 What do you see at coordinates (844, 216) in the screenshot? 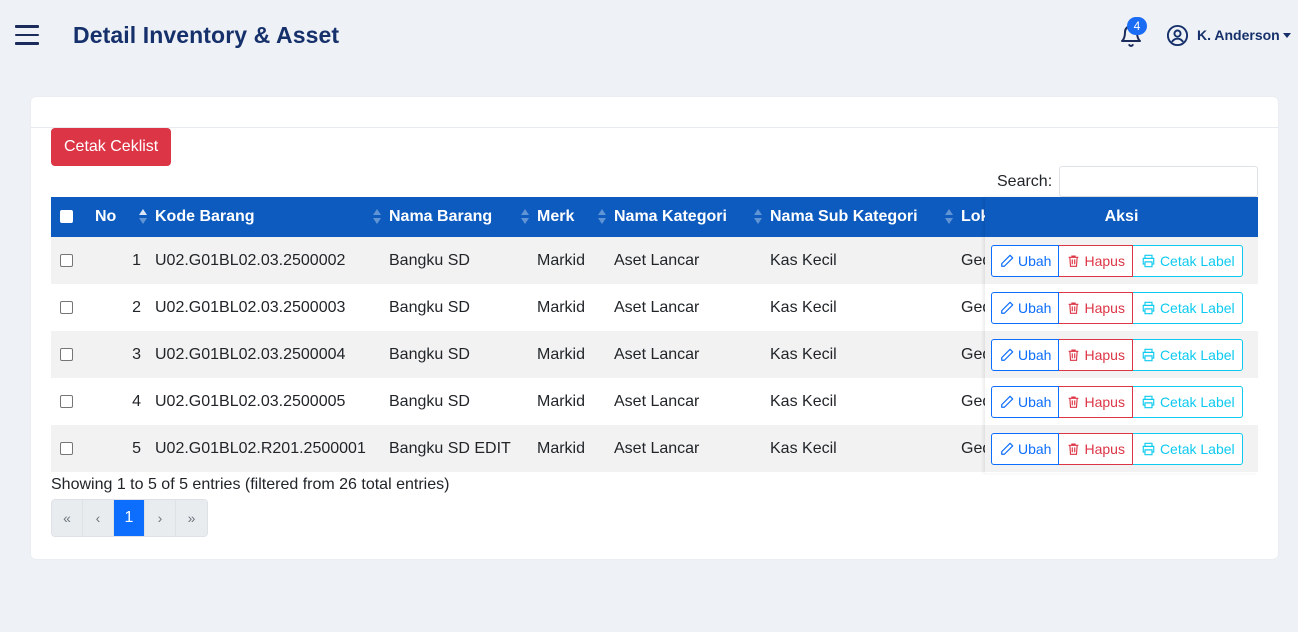
I see `column-label: Nama Sub Kategori` at bounding box center [844, 216].